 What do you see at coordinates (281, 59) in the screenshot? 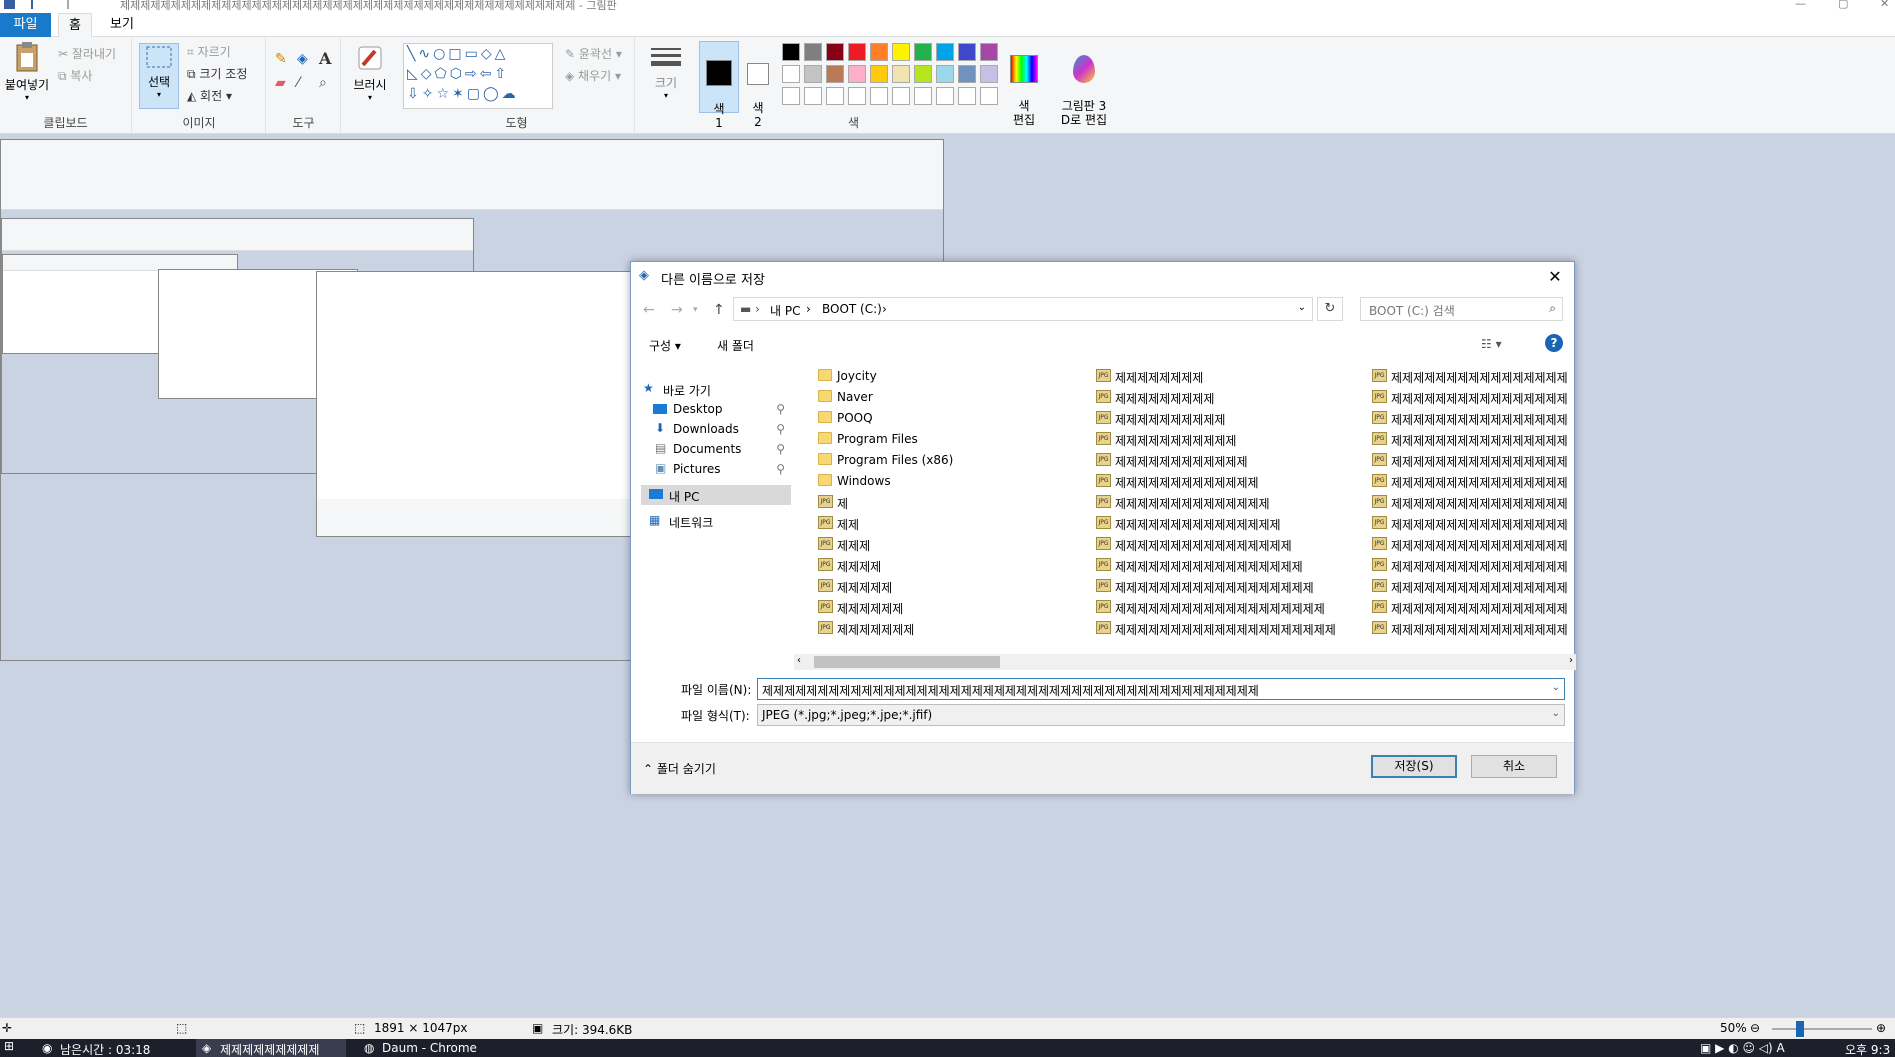
I see `pencil-icon: ✎` at bounding box center [281, 59].